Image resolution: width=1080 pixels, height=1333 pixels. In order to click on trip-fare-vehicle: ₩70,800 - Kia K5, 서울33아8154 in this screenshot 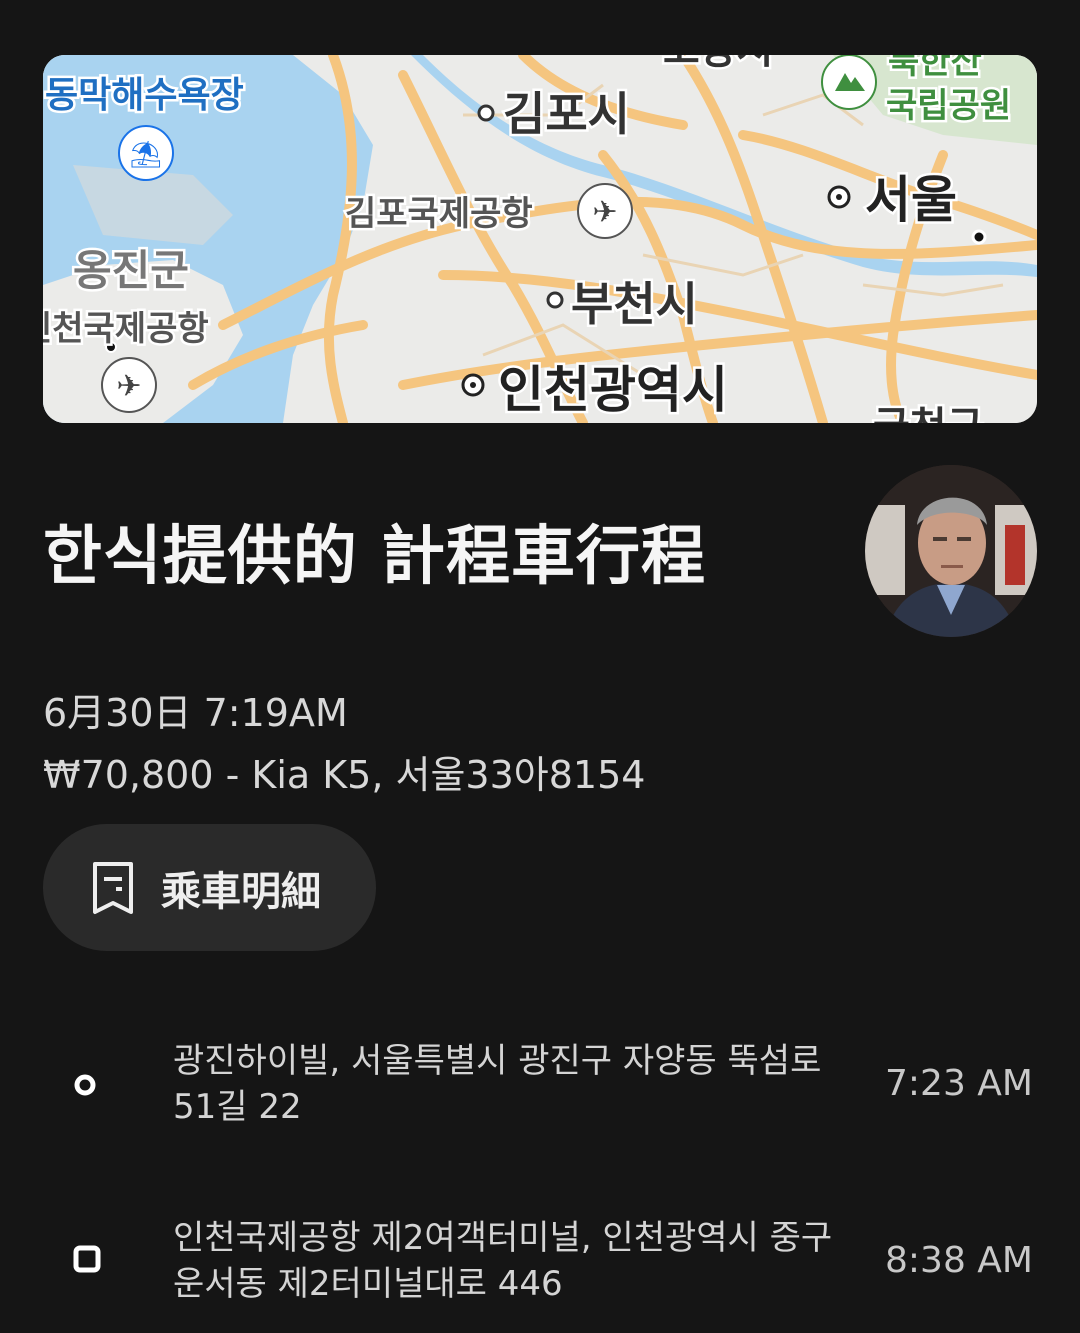, I will do `click(344, 775)`.